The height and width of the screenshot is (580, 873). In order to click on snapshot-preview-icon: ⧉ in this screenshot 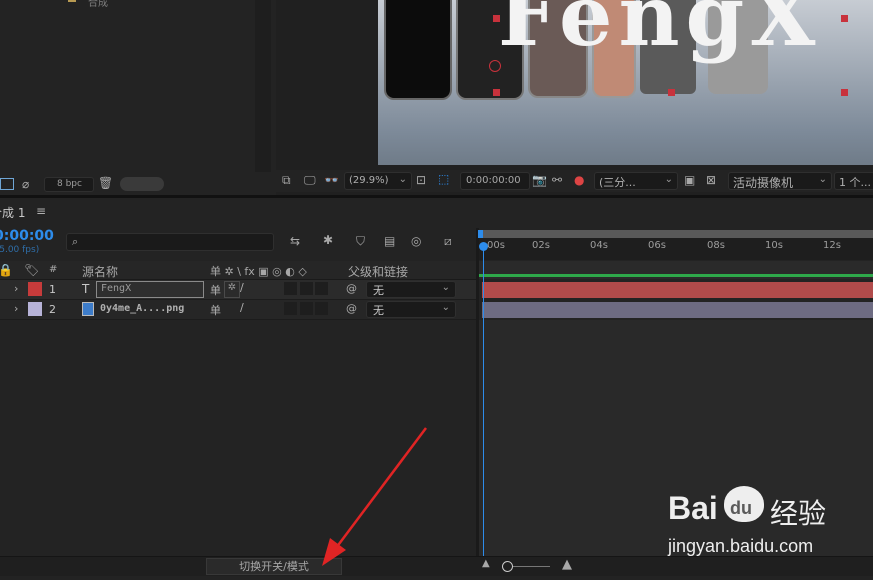, I will do `click(286, 180)`.